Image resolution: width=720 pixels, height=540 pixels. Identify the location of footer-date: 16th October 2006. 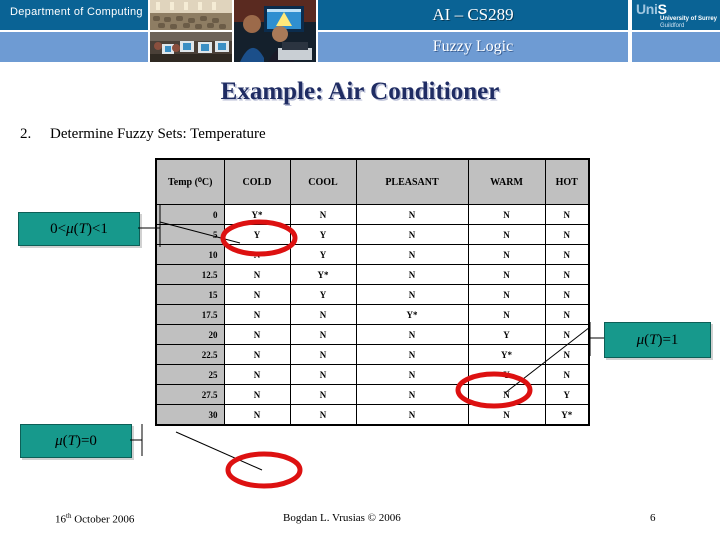
(94, 519).